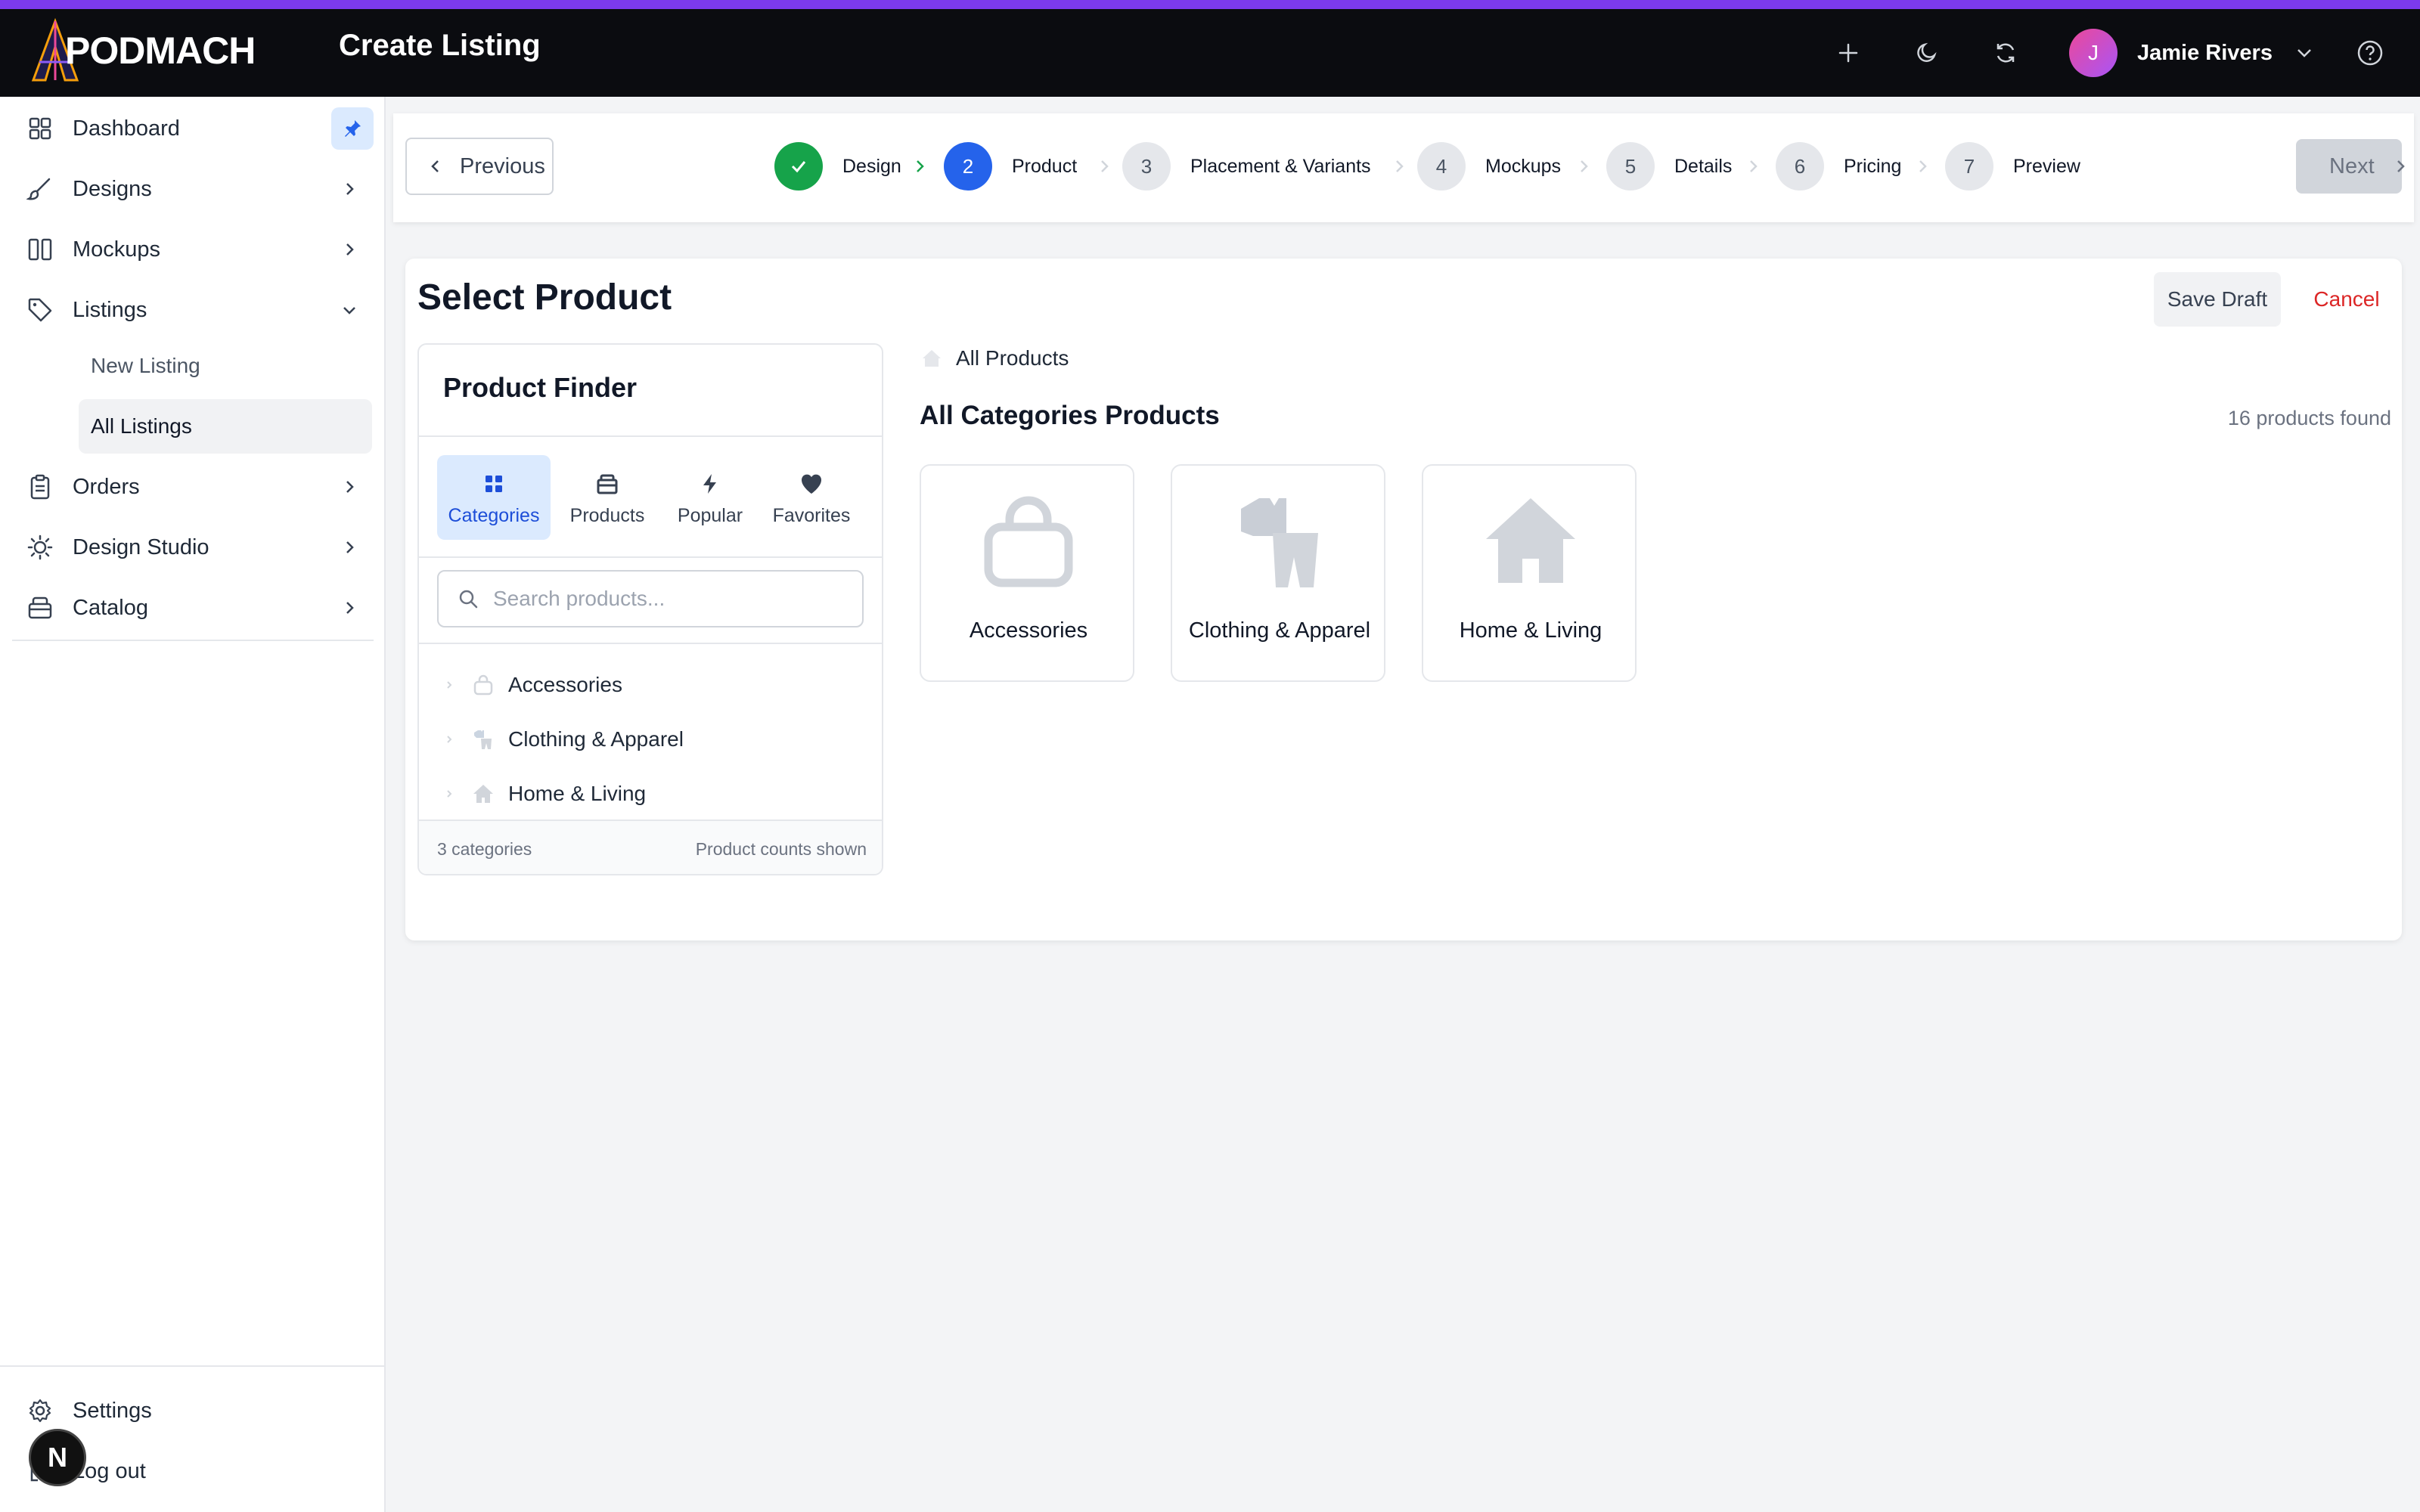 This screenshot has width=2420, height=1512. I want to click on shirt-icon, so click(483, 740).